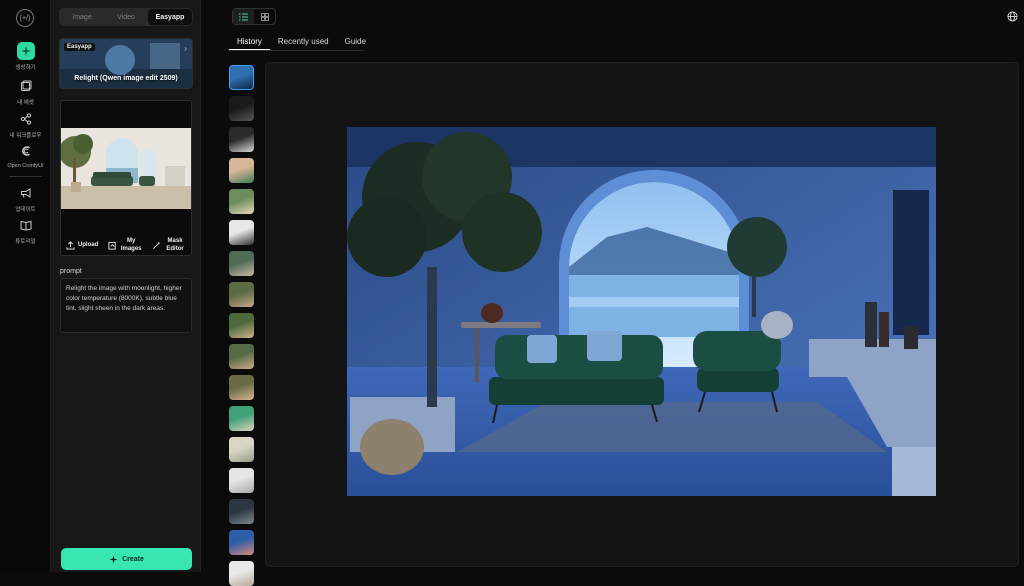  I want to click on view-toggle, so click(254, 16).